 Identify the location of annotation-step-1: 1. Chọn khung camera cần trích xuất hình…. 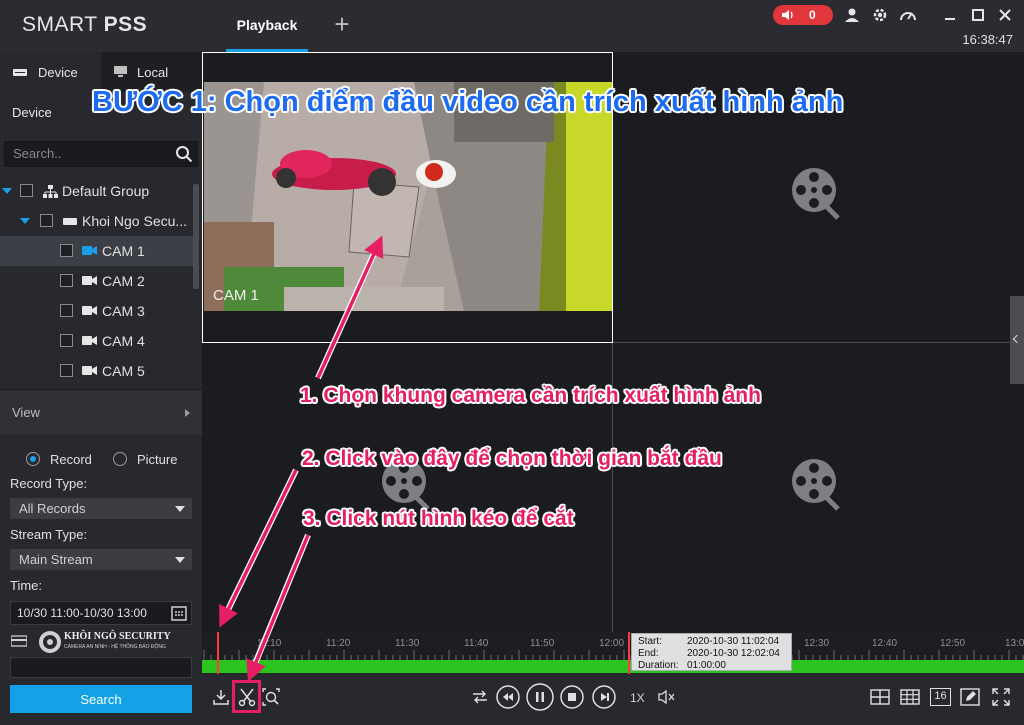
(530, 395).